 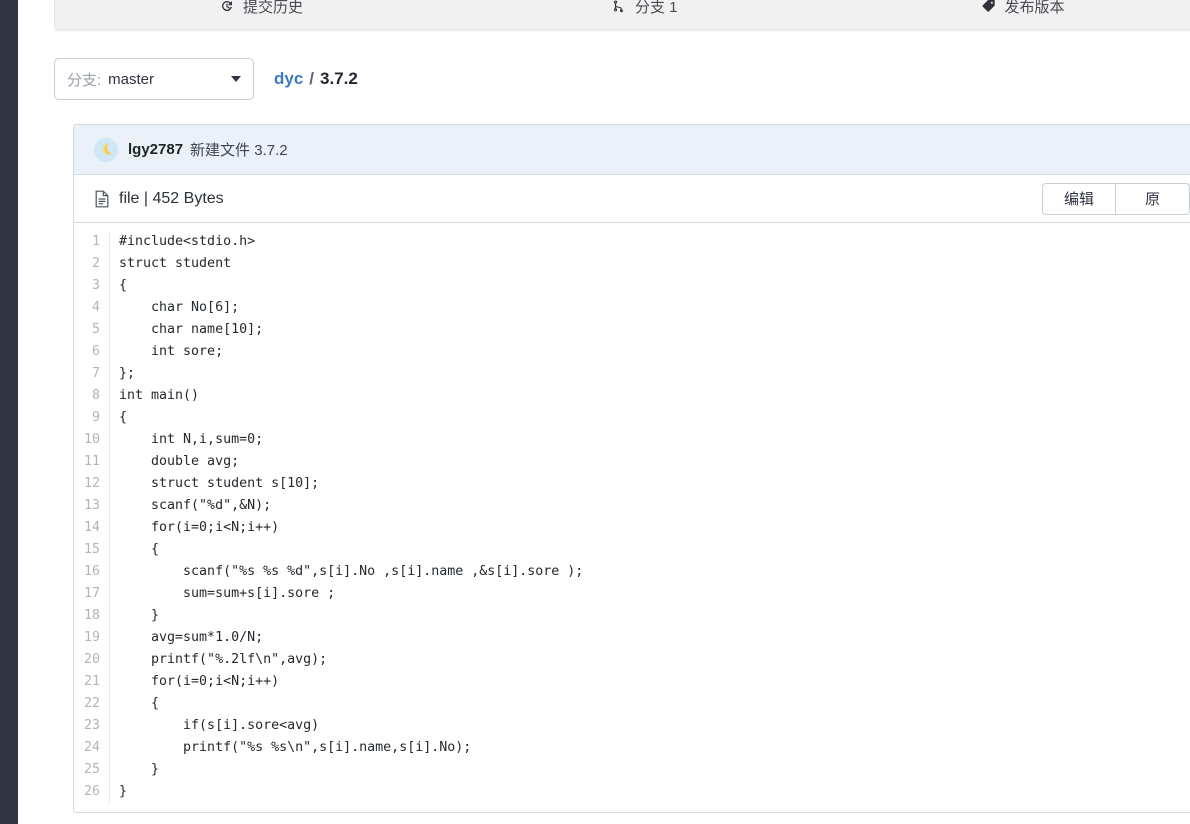 What do you see at coordinates (9, 412) in the screenshot?
I see `left-app-rail` at bounding box center [9, 412].